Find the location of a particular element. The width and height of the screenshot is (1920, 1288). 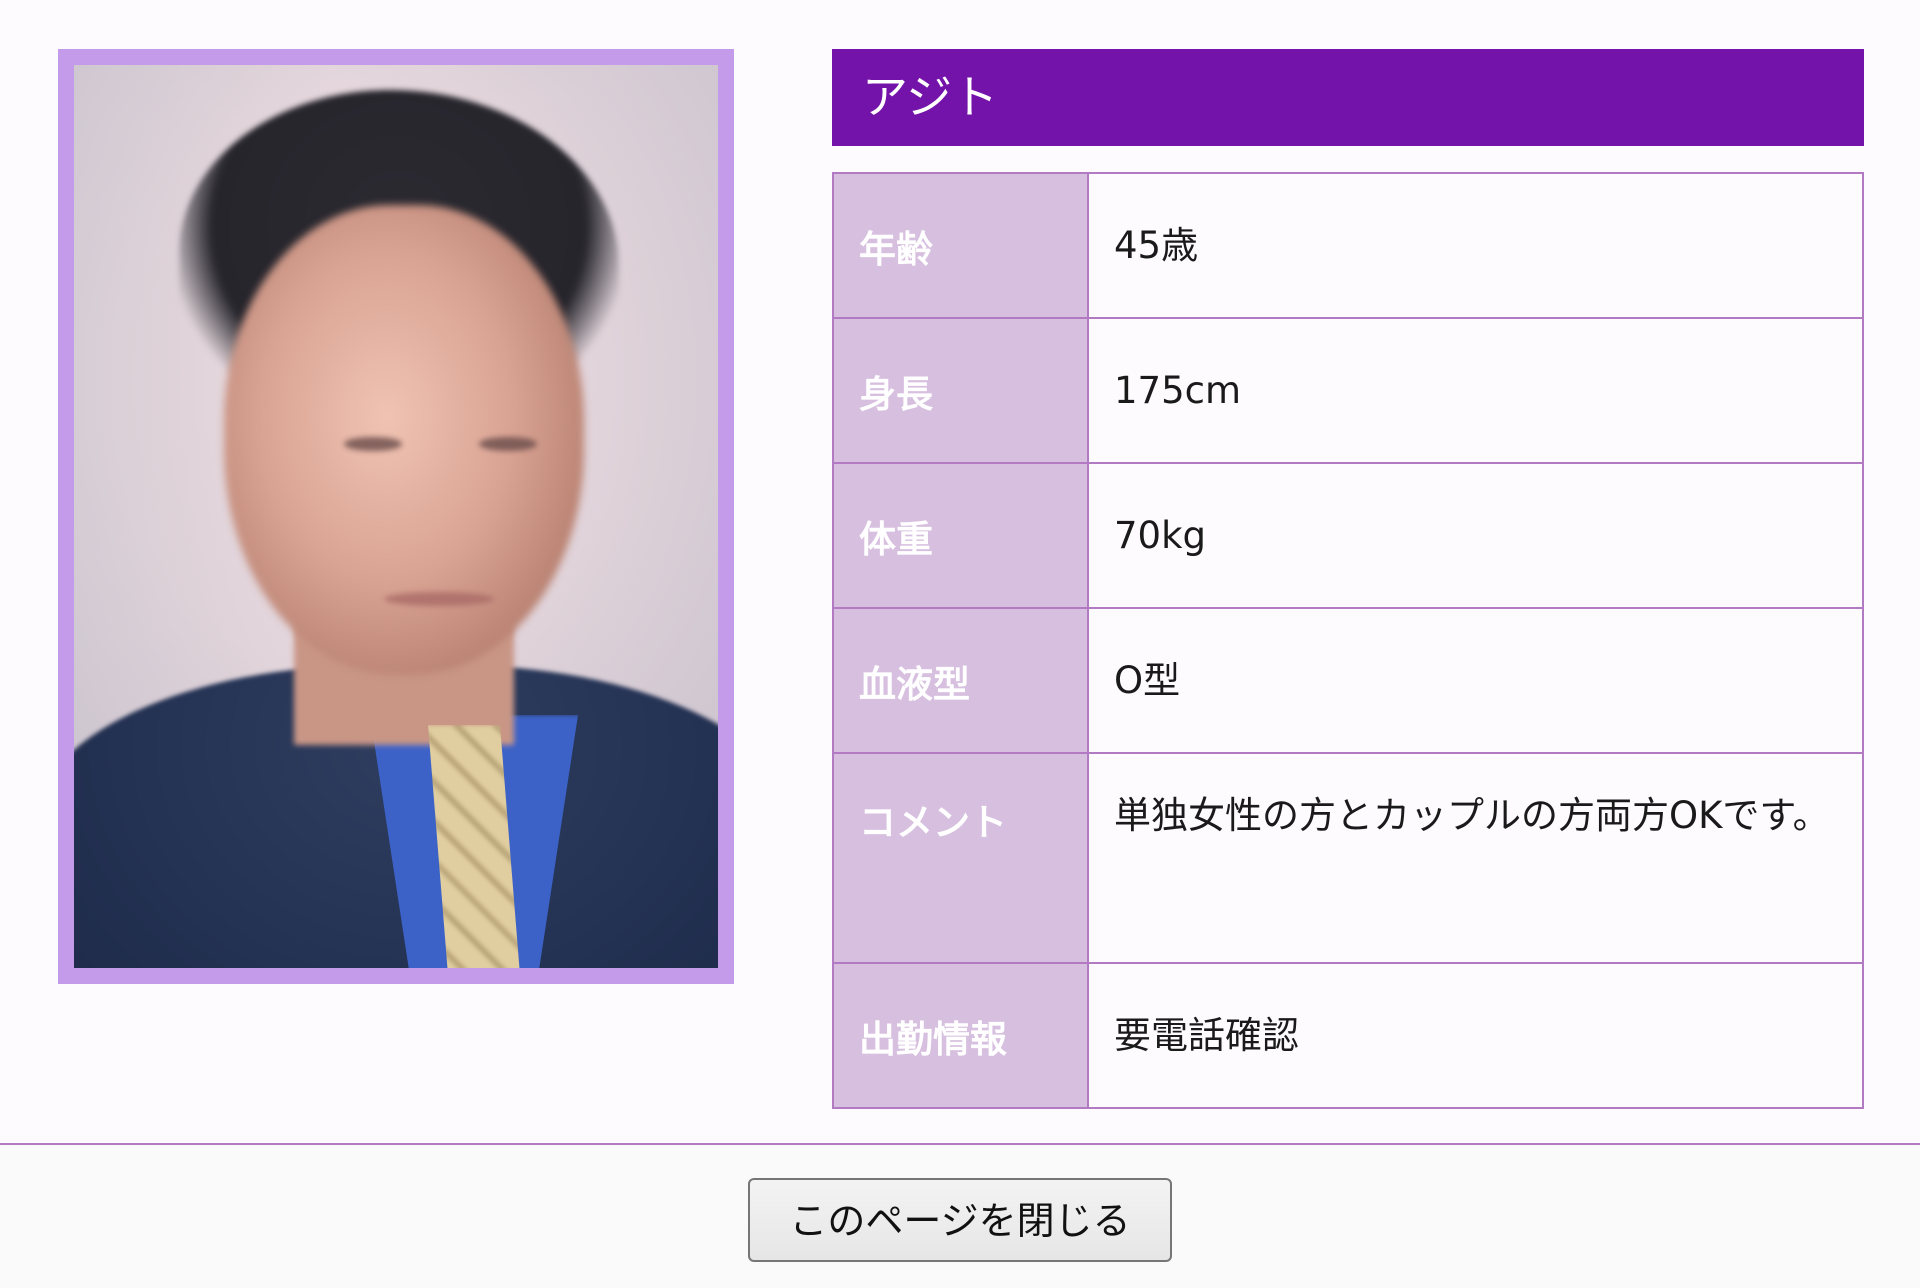

row-value-height: 175cm is located at coordinates (1475, 390).